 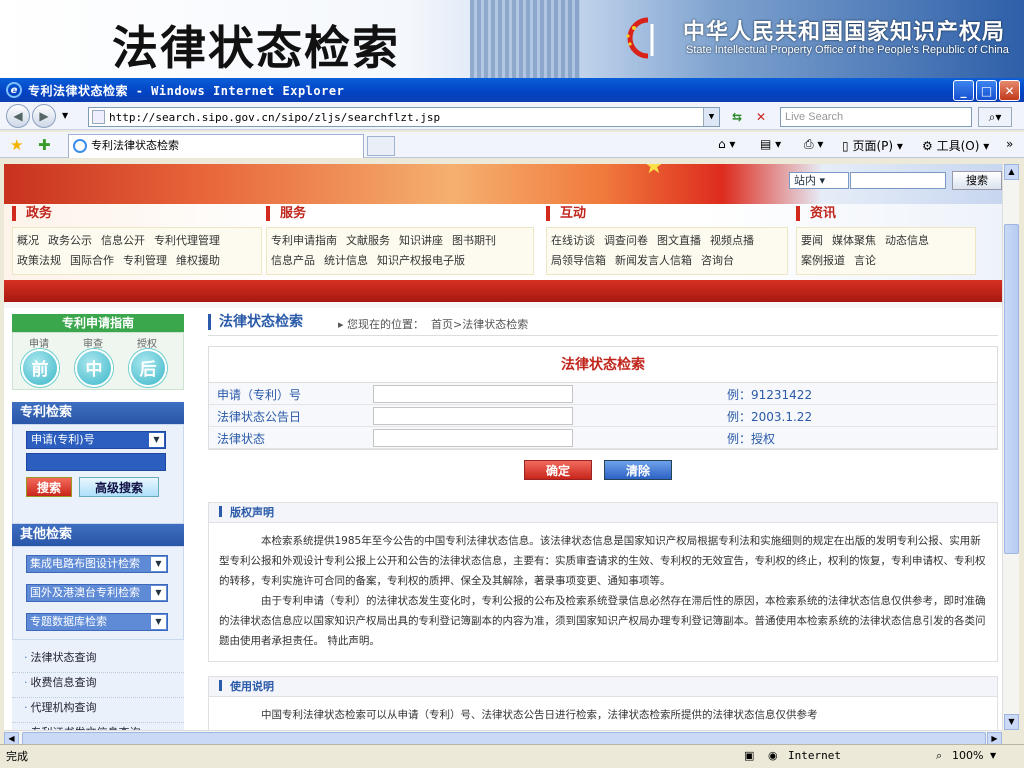 What do you see at coordinates (726, 144) in the screenshot?
I see `home-icon: ⌂ ▾` at bounding box center [726, 144].